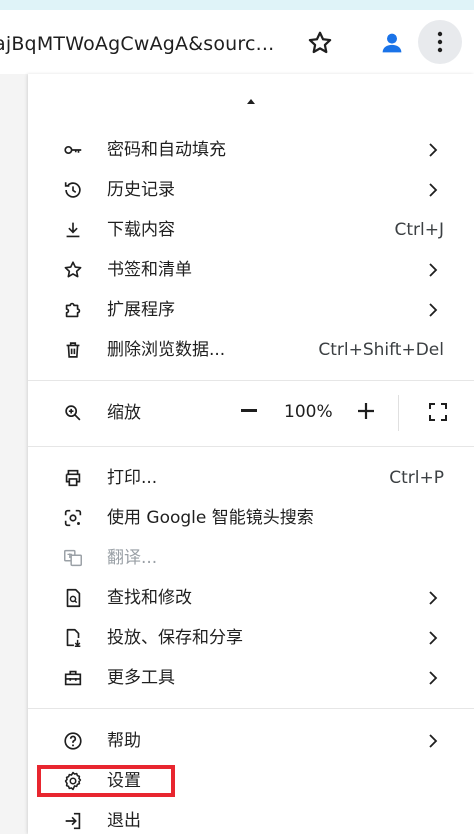 This screenshot has width=474, height=834. I want to click on fullscreen-icon, so click(438, 412).